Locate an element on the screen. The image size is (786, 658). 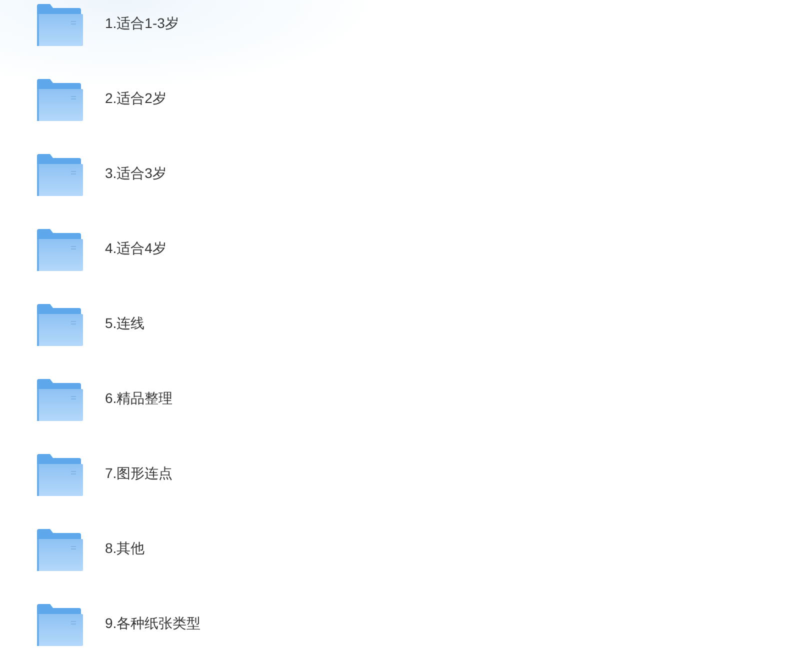
folder-name: 4.适合4岁 is located at coordinates (135, 248).